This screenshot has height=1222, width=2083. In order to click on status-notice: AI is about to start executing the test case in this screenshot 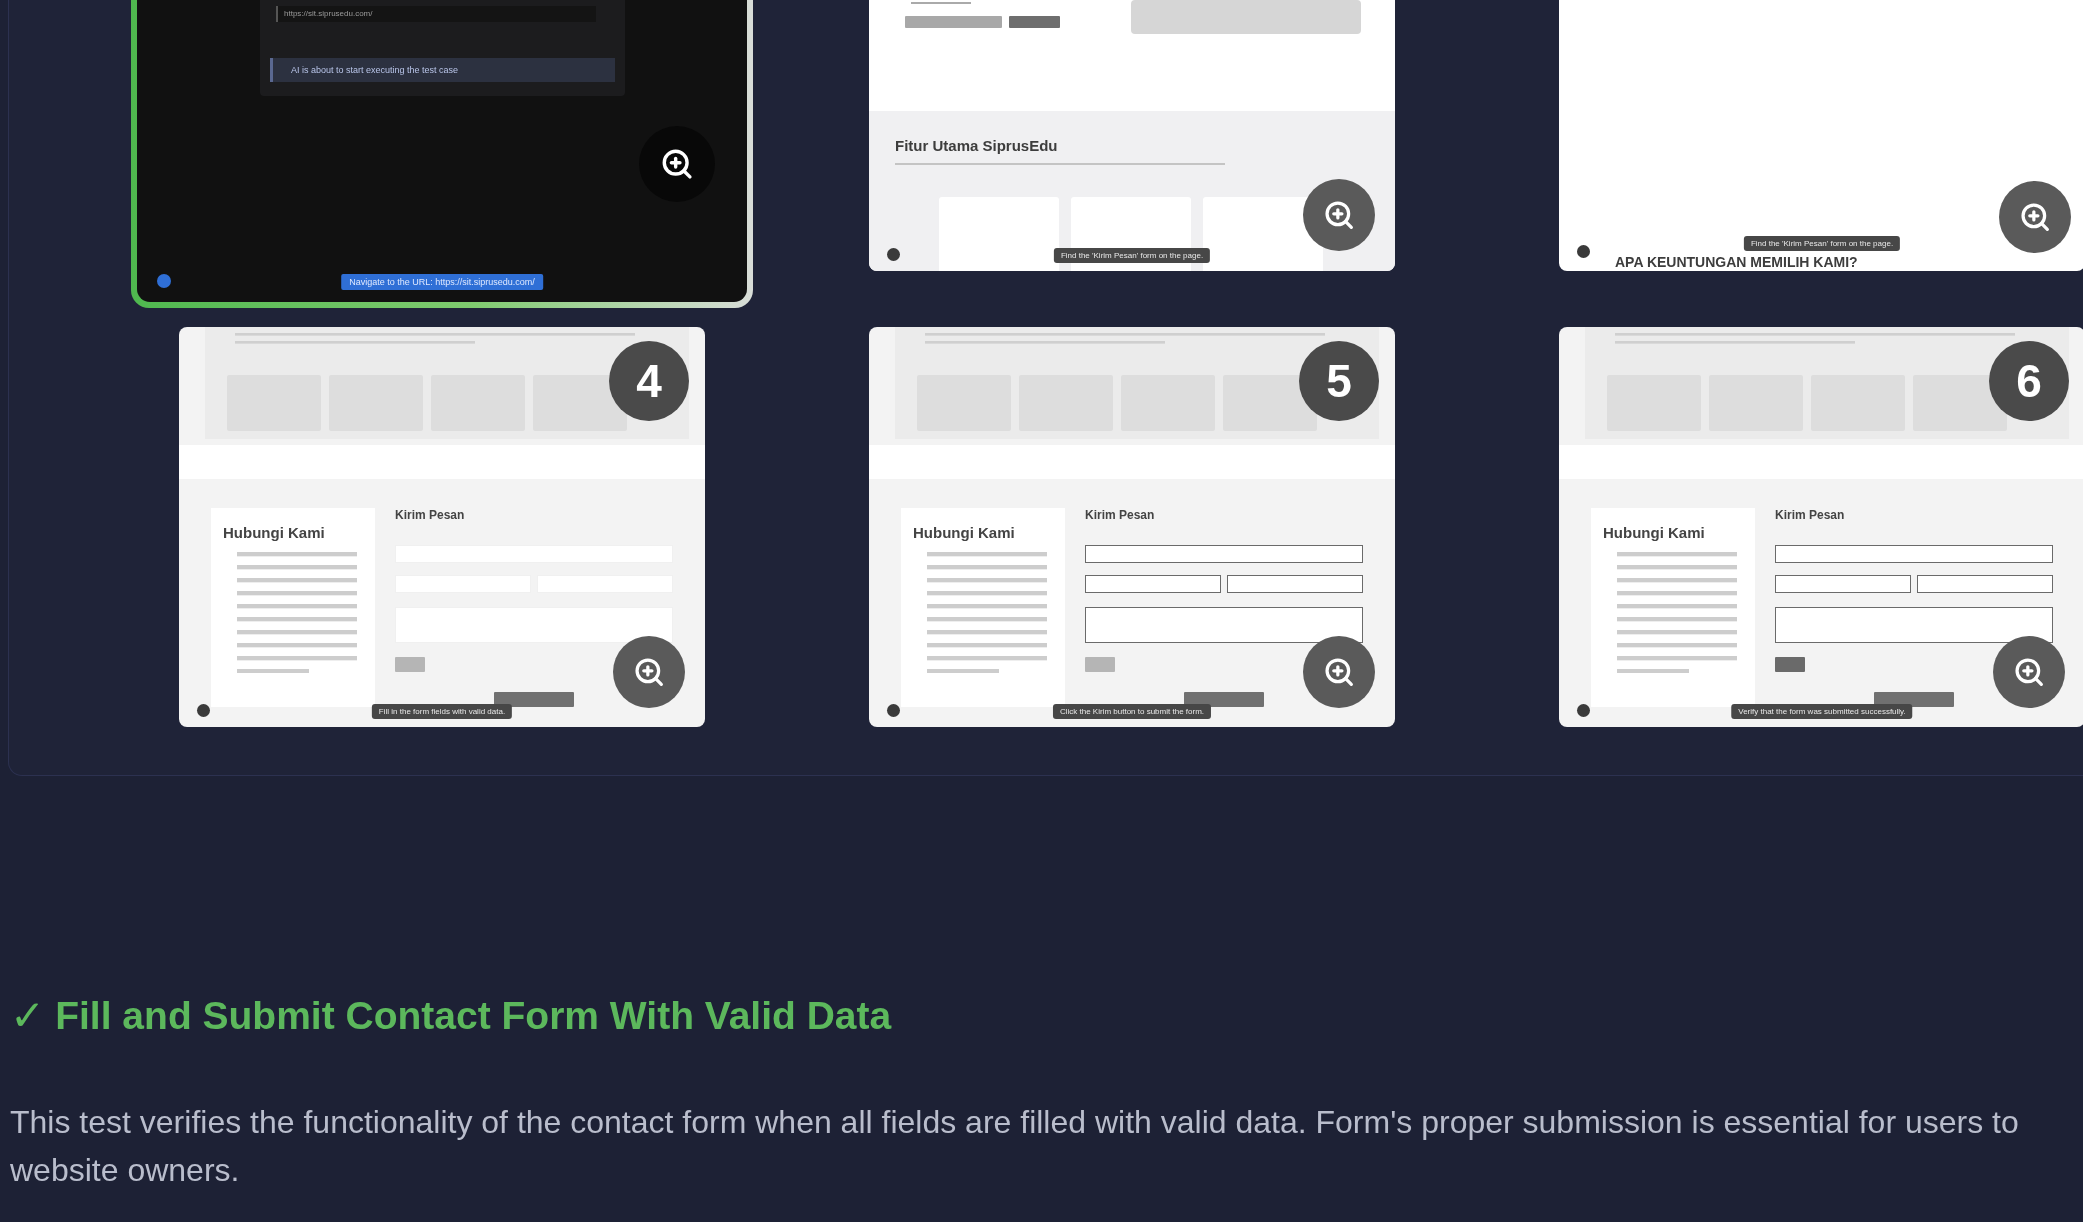, I will do `click(442, 70)`.